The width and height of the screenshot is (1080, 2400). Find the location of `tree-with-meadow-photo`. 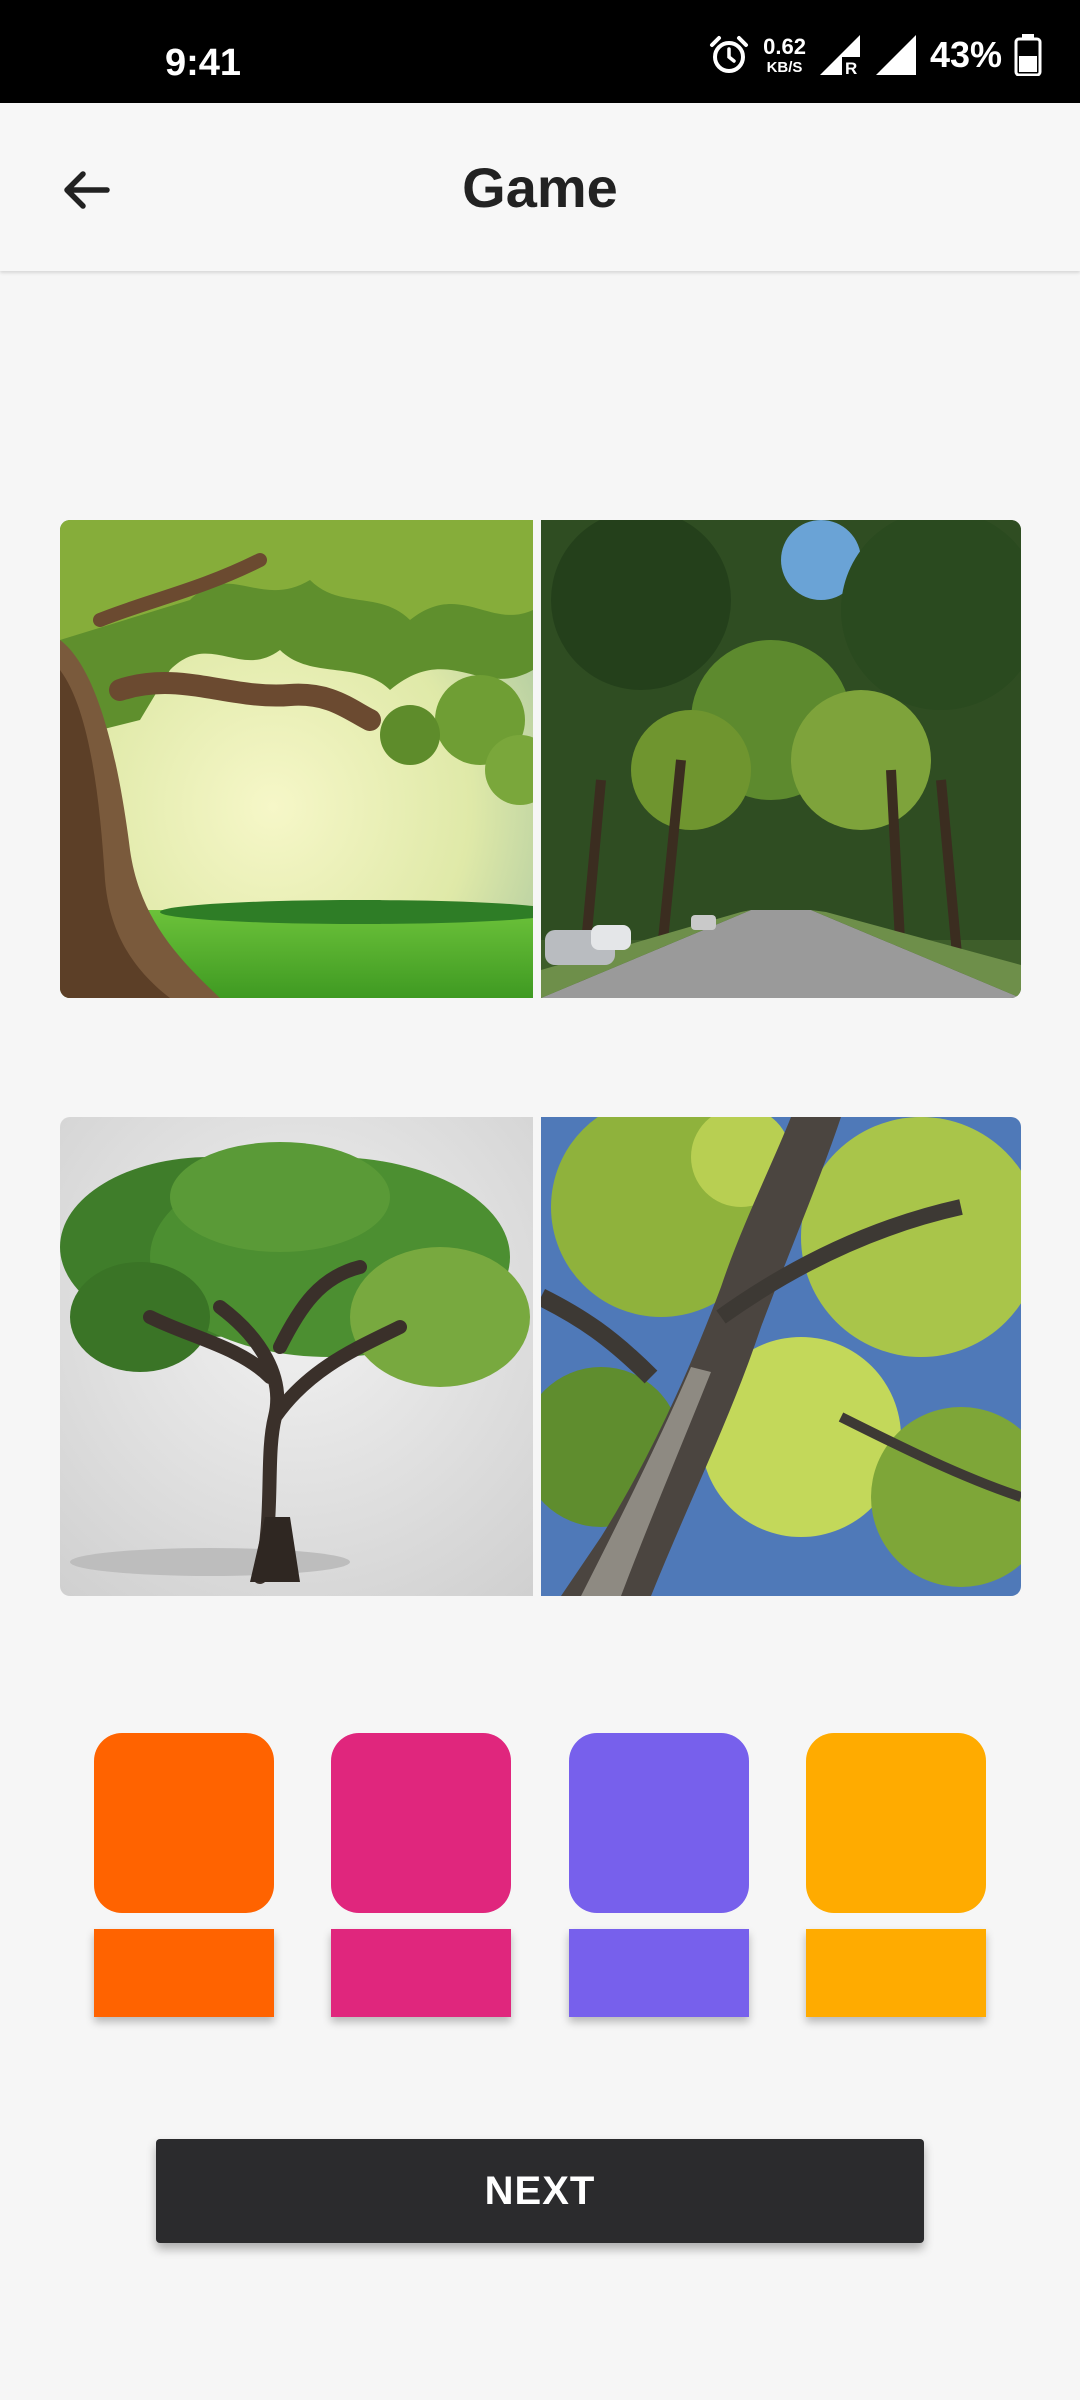

tree-with-meadow-photo is located at coordinates (296, 759).